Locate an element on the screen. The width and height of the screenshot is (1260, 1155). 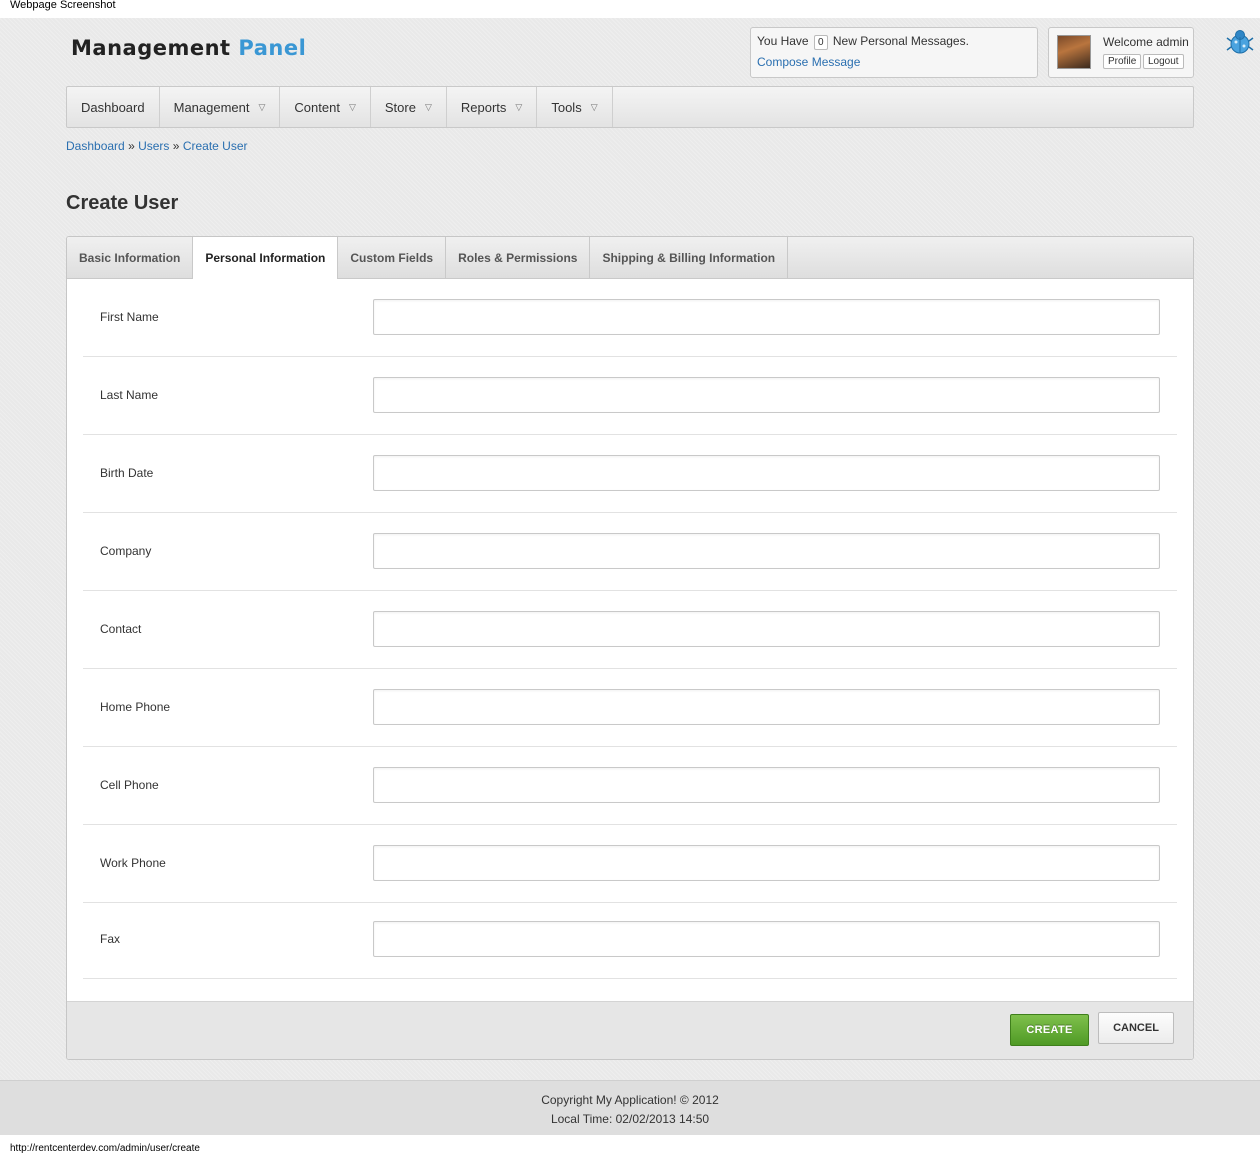
nav-item-tools: Tools ▽ is located at coordinates (575, 107).